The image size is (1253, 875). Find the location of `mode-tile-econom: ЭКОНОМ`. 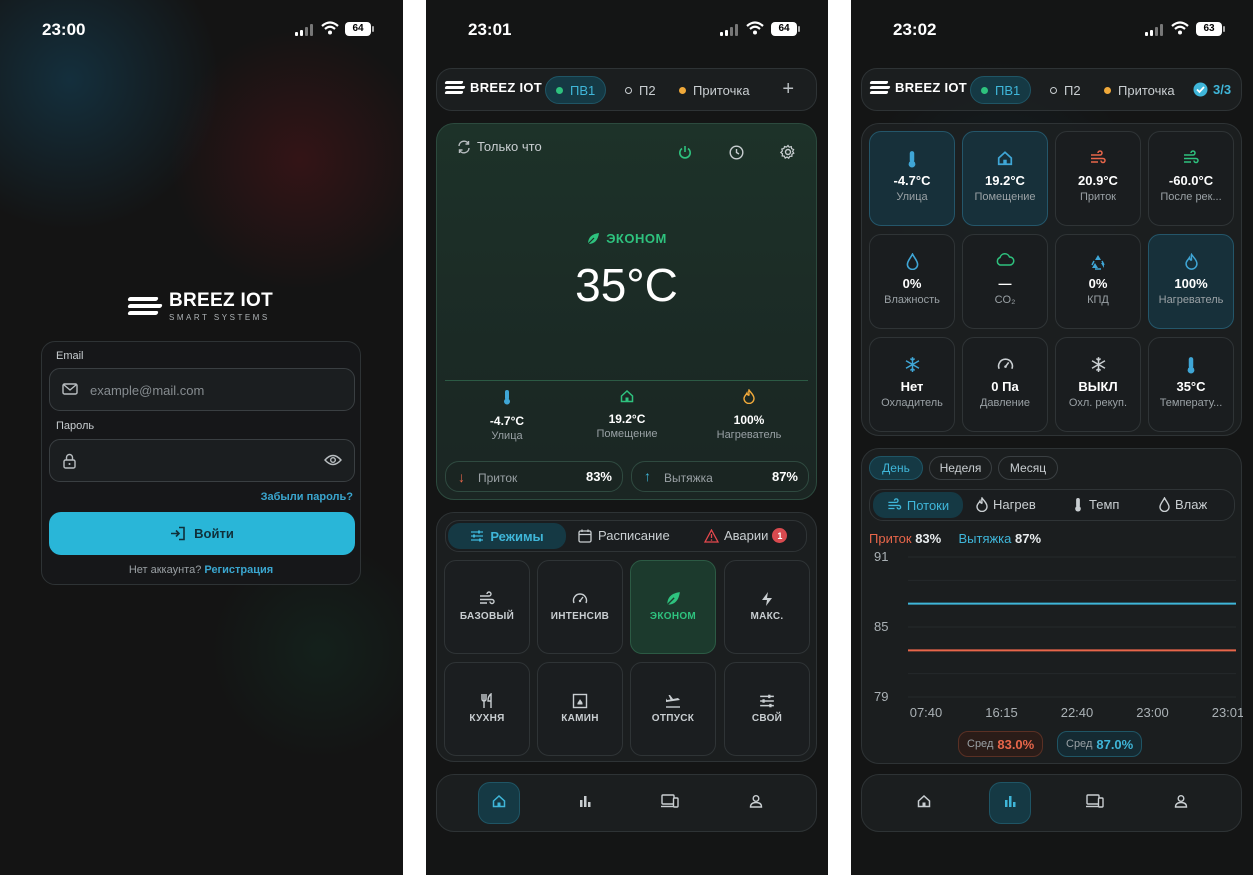

mode-tile-econom: ЭКОНОМ is located at coordinates (673, 607).